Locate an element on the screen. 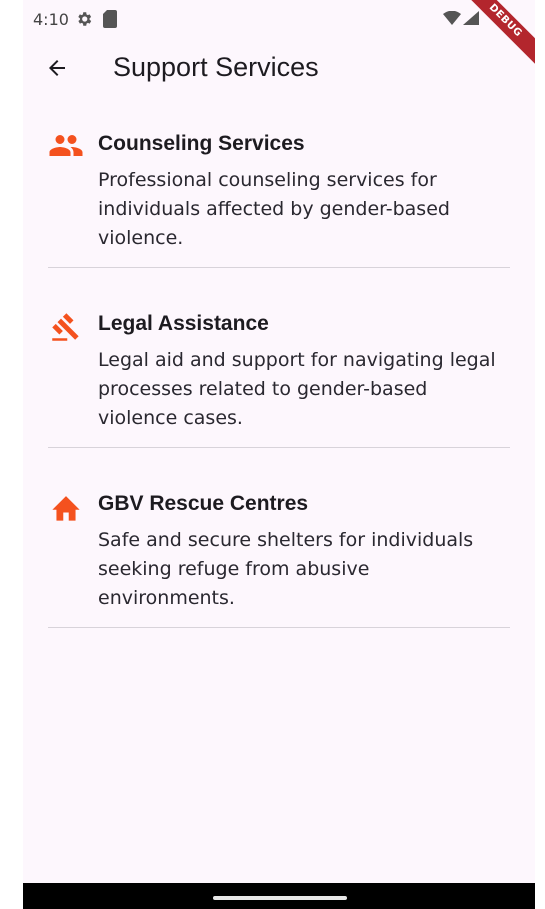 The width and height of the screenshot is (545, 909). back-button is located at coordinates (57, 68).